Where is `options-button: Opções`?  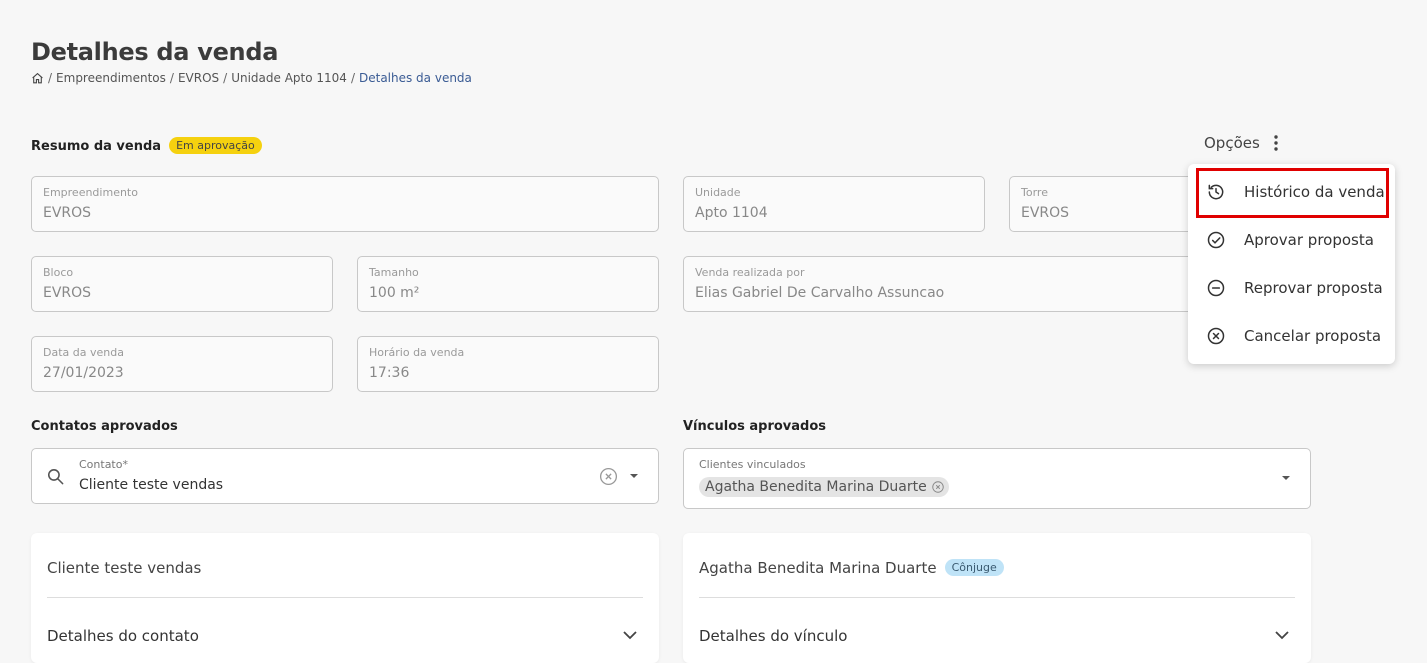 options-button: Opções is located at coordinates (1241, 143).